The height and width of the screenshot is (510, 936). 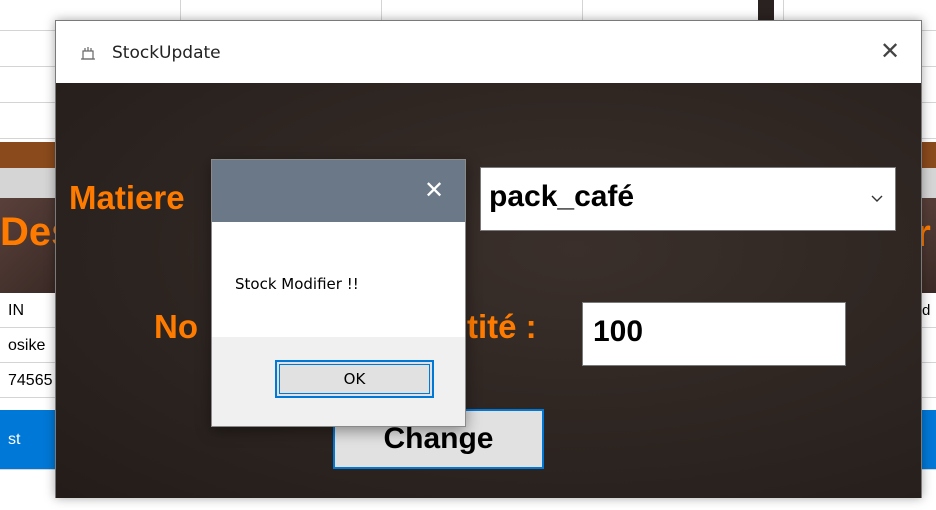 I want to click on dialog-titlebar: ✕, so click(x=338, y=191).